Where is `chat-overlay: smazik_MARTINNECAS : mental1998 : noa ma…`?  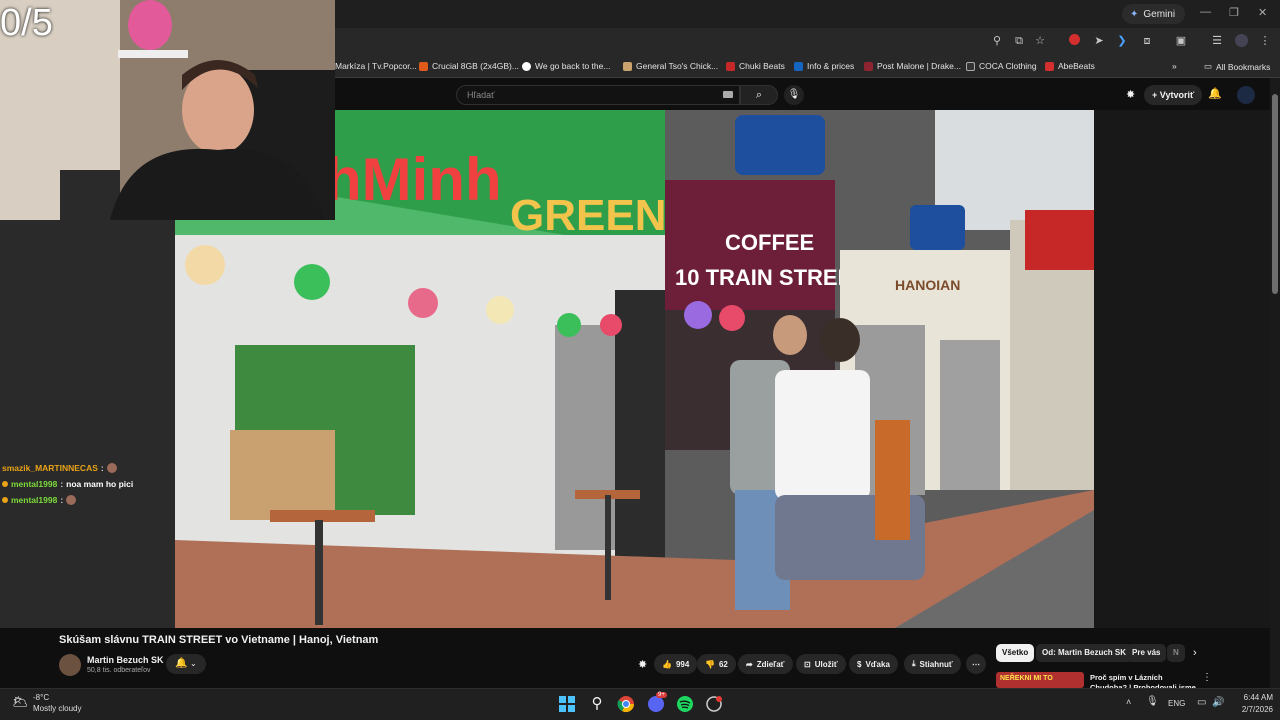 chat-overlay: smazik_MARTINNECAS : mental1998 : noa ma… is located at coordinates (88, 484).